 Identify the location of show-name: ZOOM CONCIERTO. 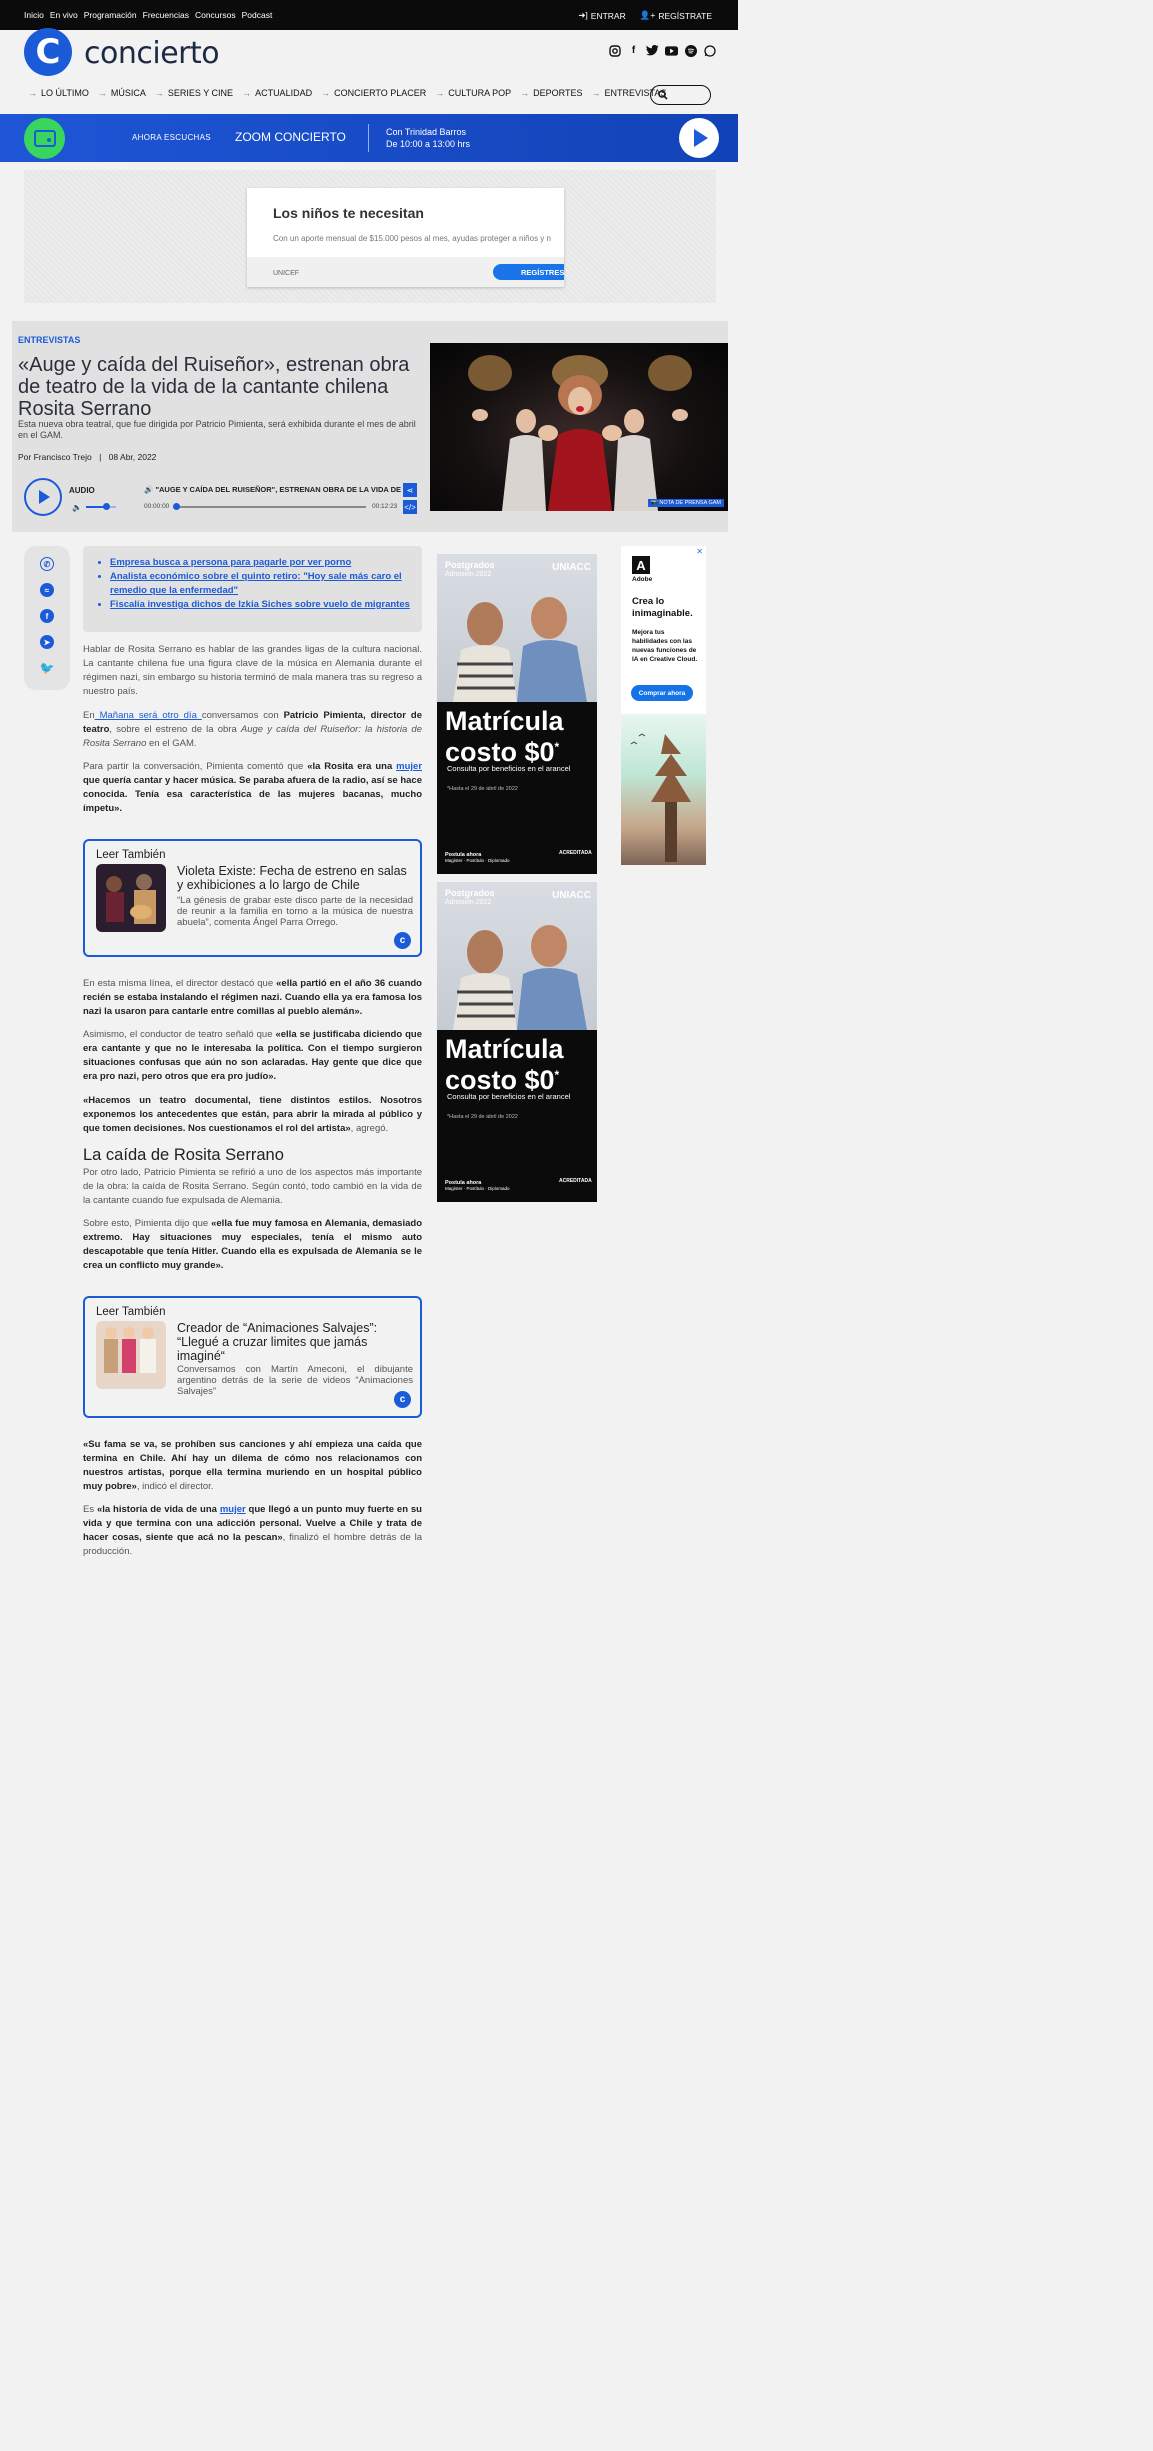
(290, 137).